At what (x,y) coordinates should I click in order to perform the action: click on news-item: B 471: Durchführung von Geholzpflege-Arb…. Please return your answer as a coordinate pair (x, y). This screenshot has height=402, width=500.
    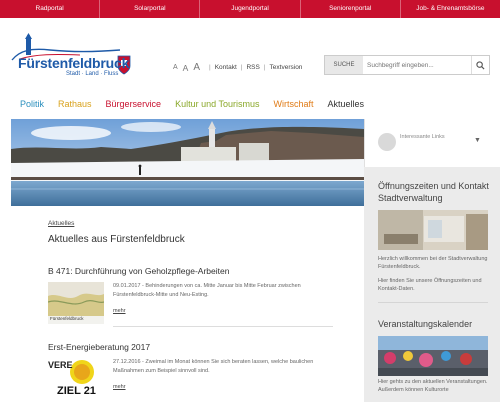
    Looking at the image, I should click on (193, 296).